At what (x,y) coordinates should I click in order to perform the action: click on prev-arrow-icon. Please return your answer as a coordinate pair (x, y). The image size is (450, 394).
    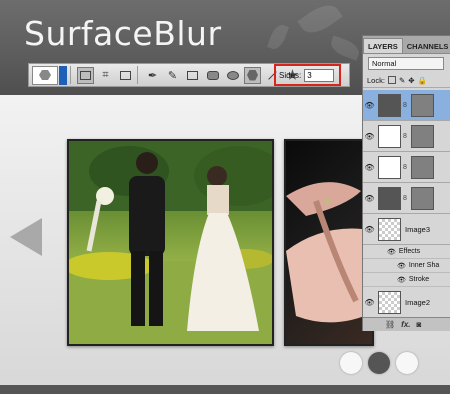
    Looking at the image, I should click on (26, 237).